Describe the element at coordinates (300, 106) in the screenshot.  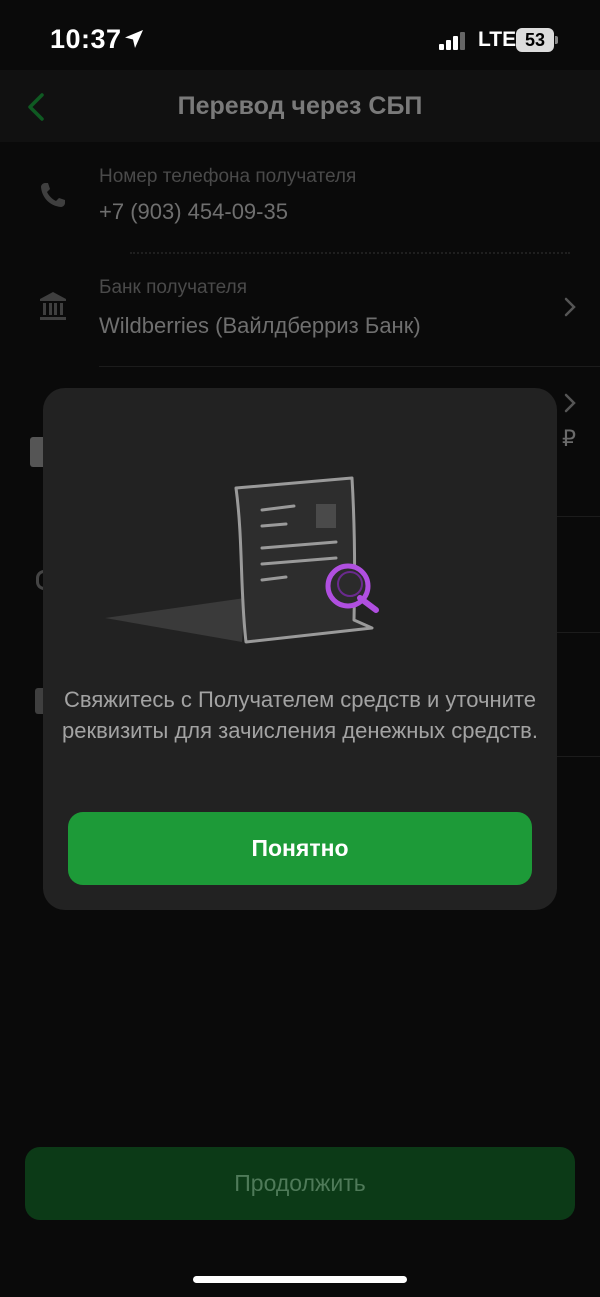
I see `page-title: Перевод через СБП` at that location.